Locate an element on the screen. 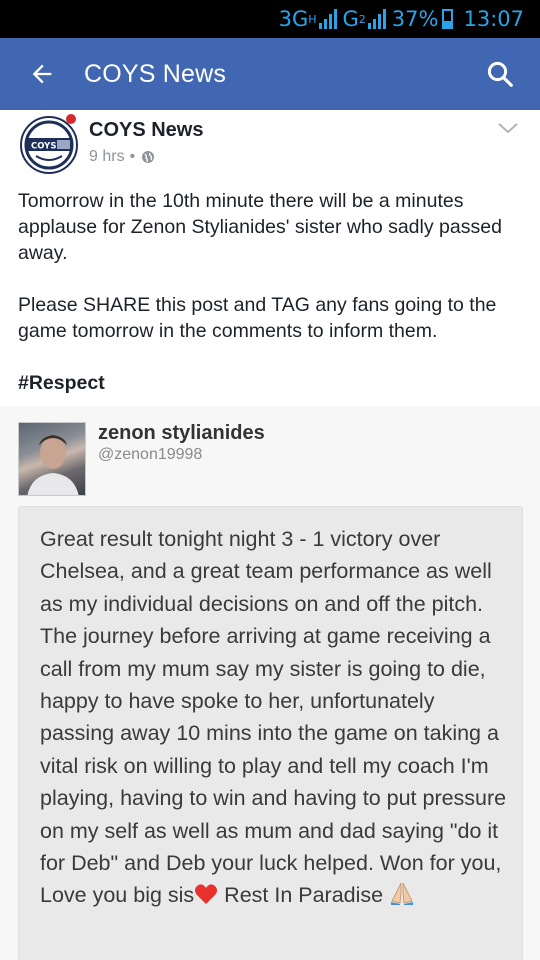 This screenshot has height=960, width=540. coys-logo-icon: COYS is located at coordinates (49, 145).